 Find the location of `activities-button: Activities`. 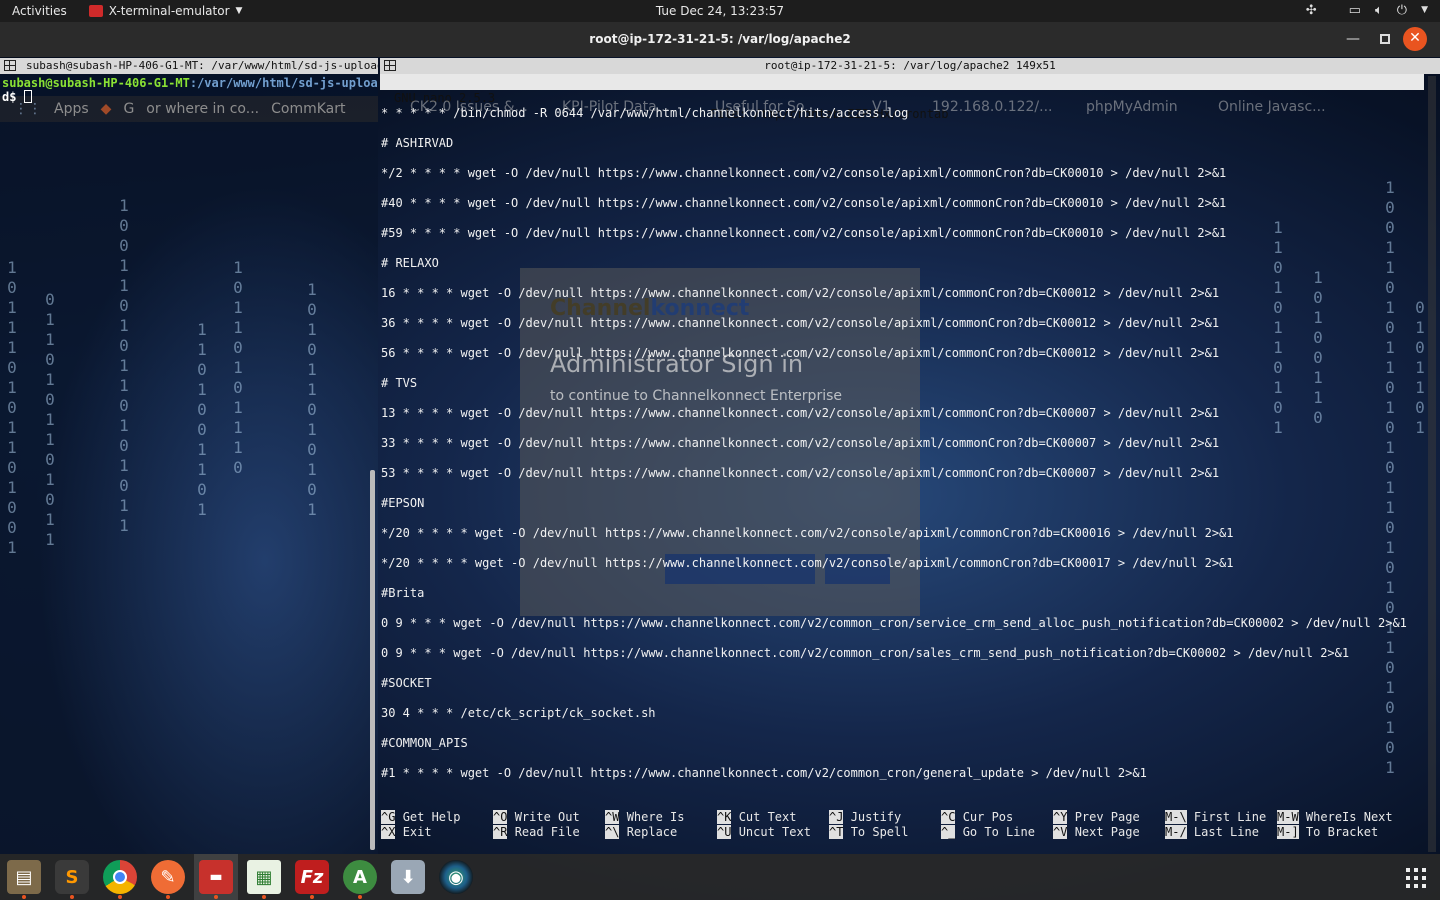

activities-button: Activities is located at coordinates (39, 11).